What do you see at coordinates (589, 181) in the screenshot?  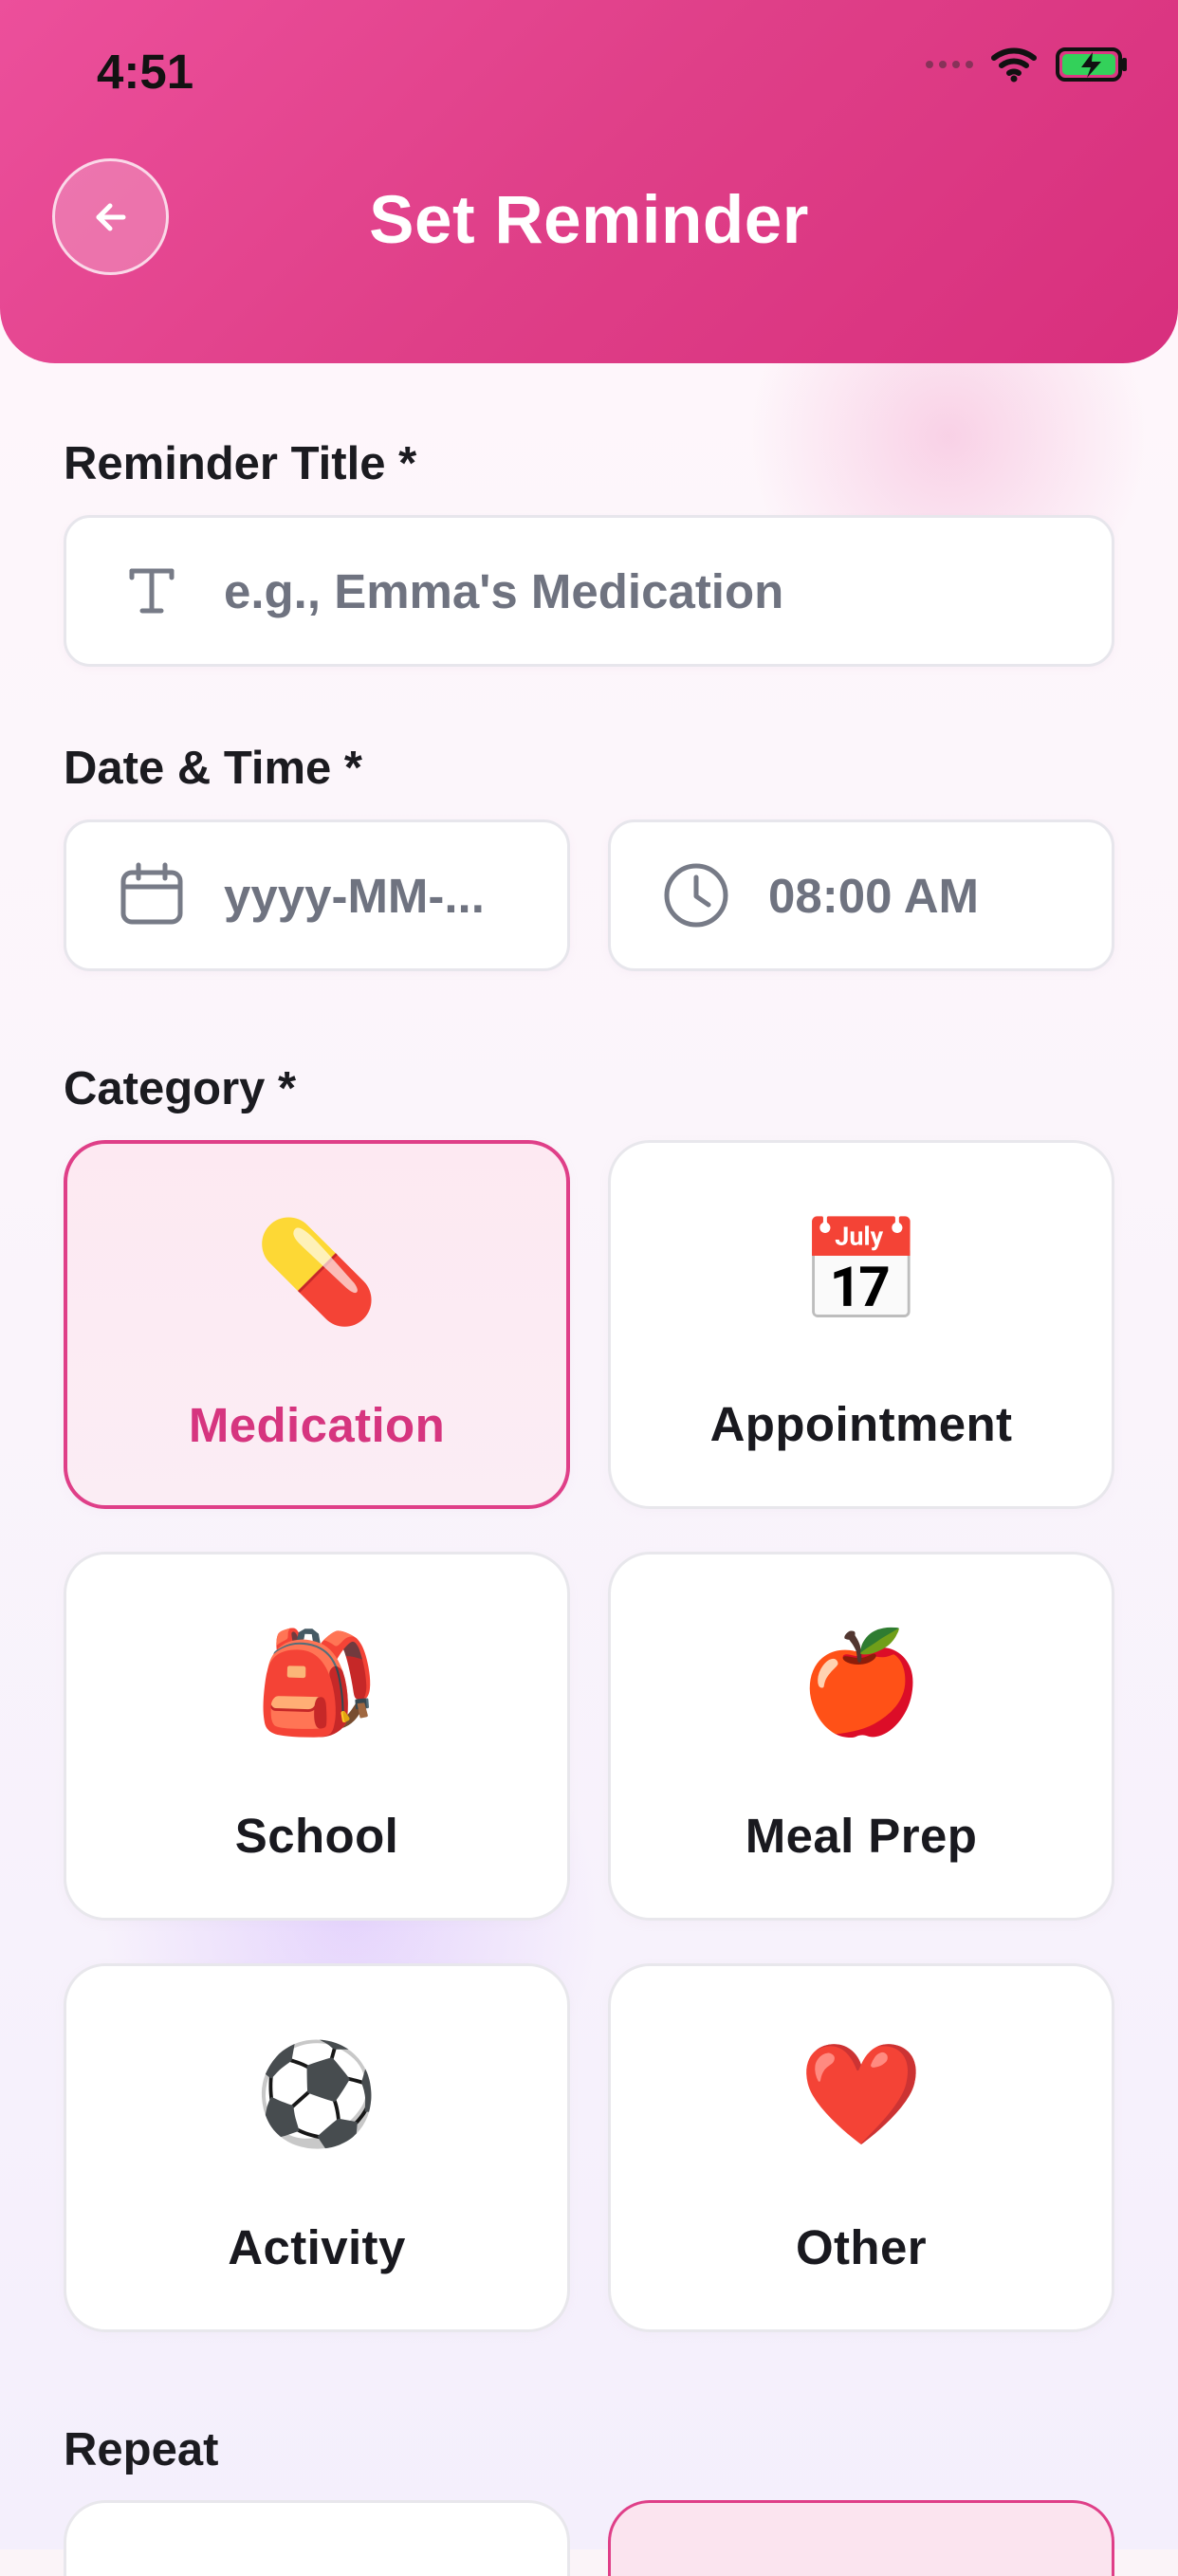 I see `top-header: 4:51 Set Reminder` at bounding box center [589, 181].